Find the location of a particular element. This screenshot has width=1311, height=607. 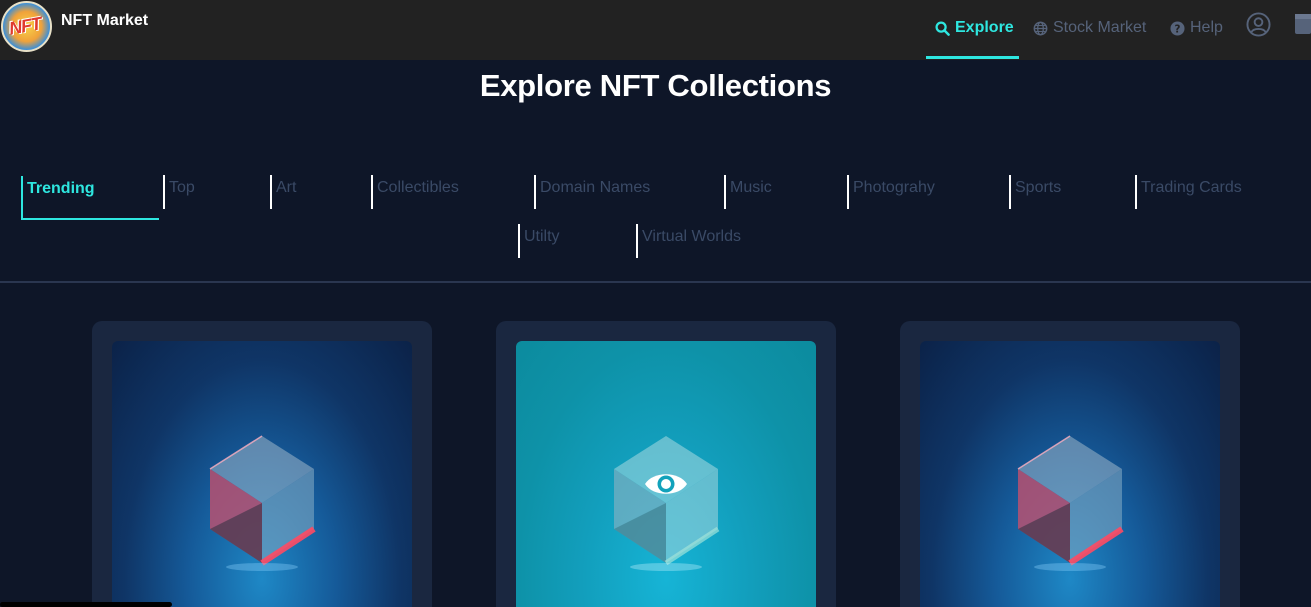

nav-help: ? Help is located at coordinates (1196, 28).